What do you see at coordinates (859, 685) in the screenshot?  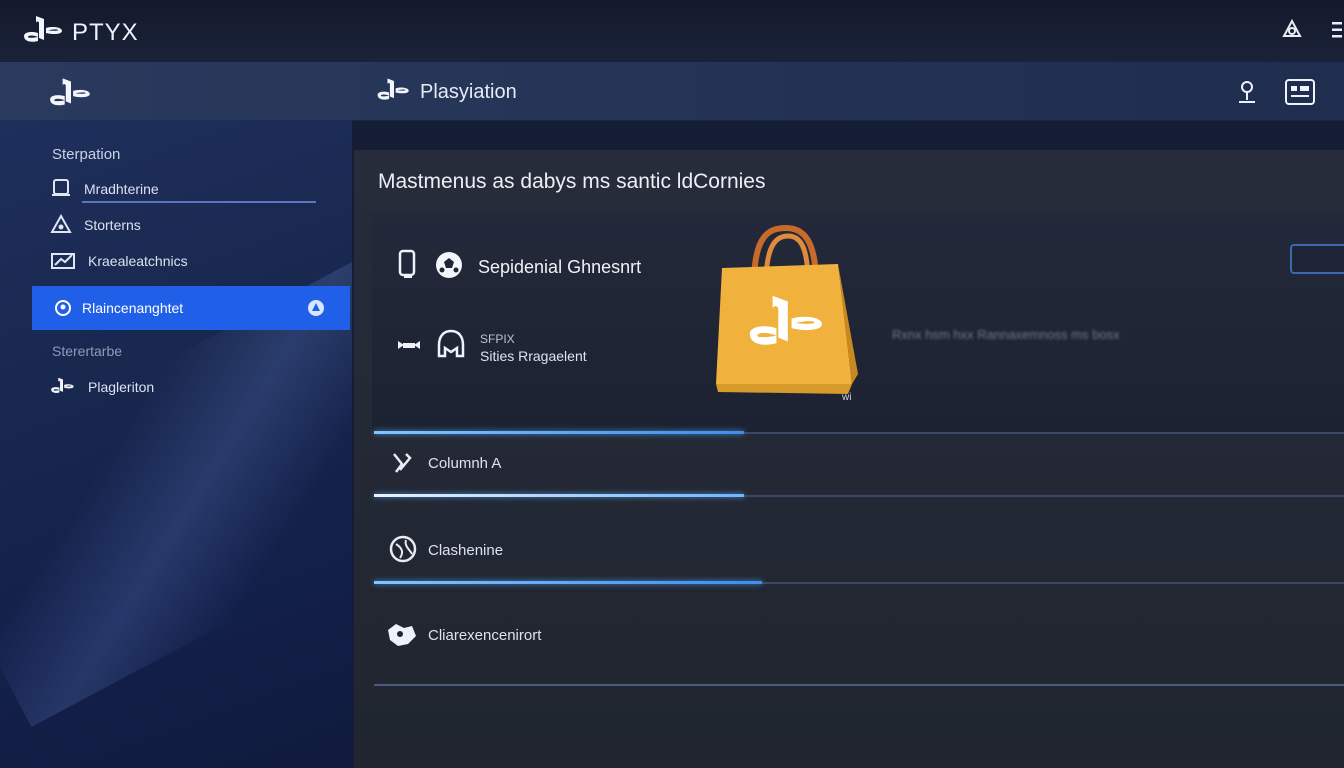 I see `list-divider` at bounding box center [859, 685].